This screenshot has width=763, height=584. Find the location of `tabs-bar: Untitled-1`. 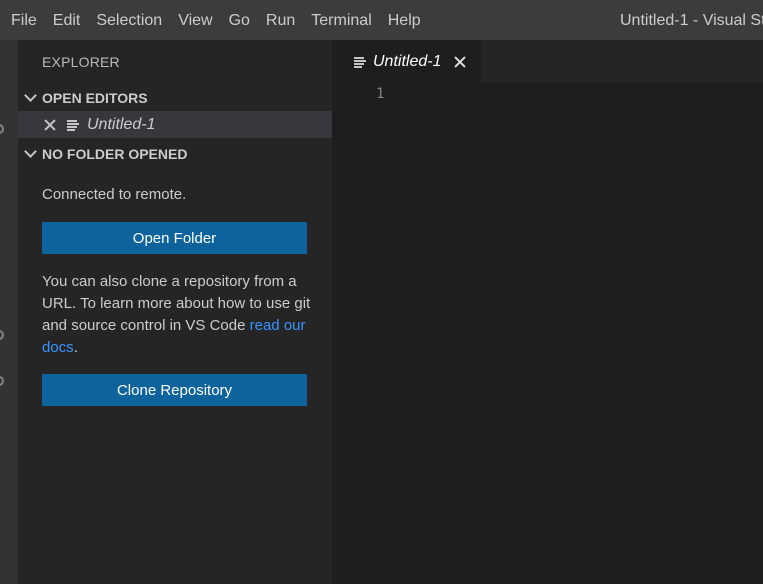

tabs-bar: Untitled-1 is located at coordinates (547, 61).